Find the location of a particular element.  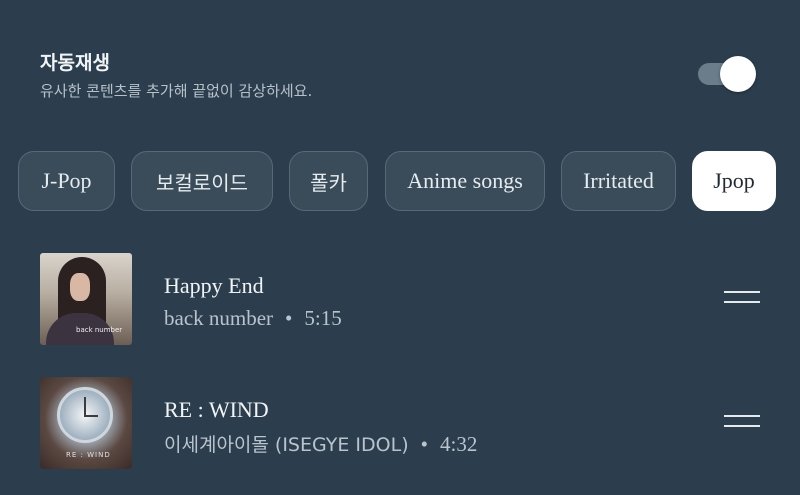

track-duration: 5:15 is located at coordinates (323, 318).